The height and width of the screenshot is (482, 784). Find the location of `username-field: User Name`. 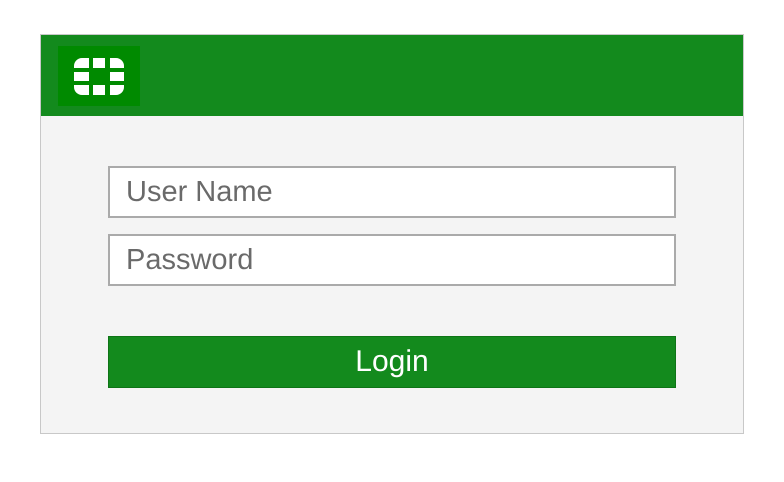

username-field: User Name is located at coordinates (392, 192).